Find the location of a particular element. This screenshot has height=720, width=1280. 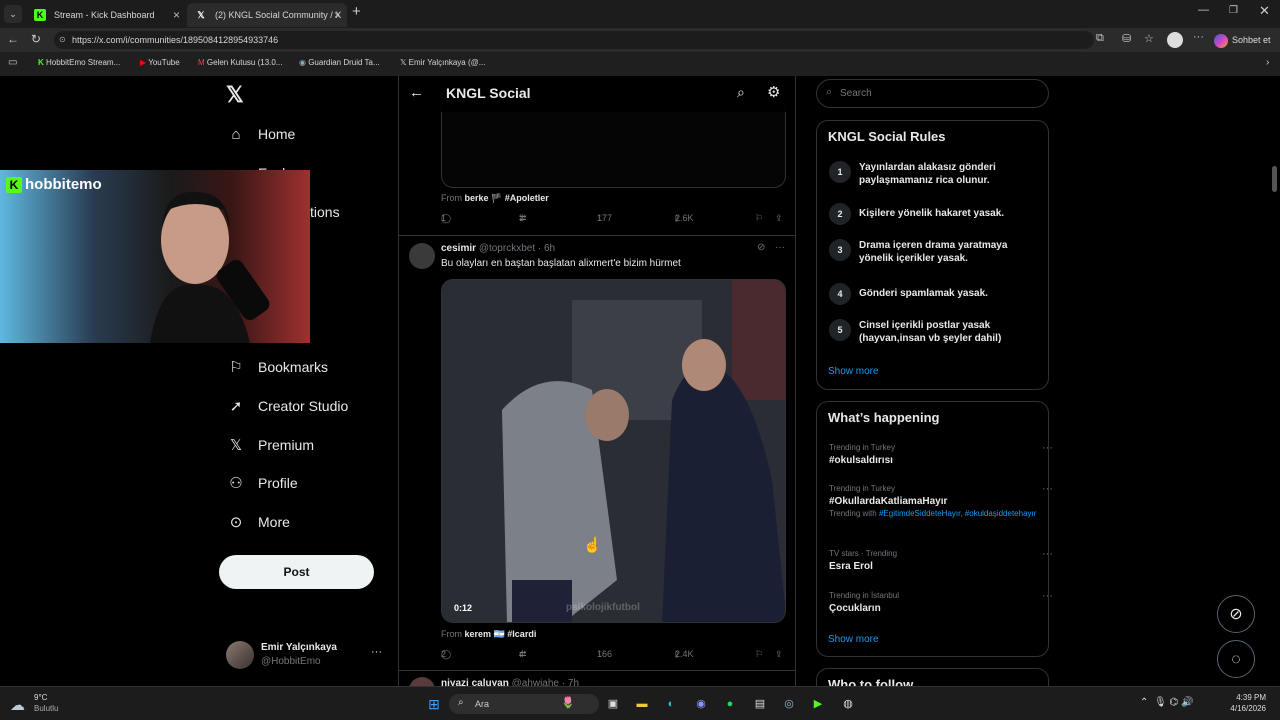

mic-icon: 🎙 is located at coordinates (1160, 702).